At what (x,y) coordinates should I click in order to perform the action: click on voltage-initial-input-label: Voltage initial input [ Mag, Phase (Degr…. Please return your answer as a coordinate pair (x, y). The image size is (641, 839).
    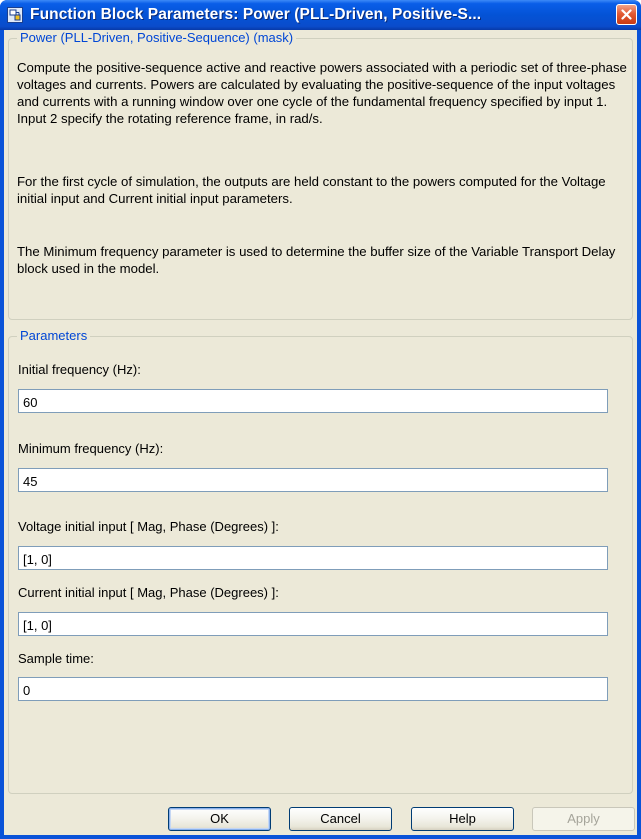
    Looking at the image, I should click on (148, 526).